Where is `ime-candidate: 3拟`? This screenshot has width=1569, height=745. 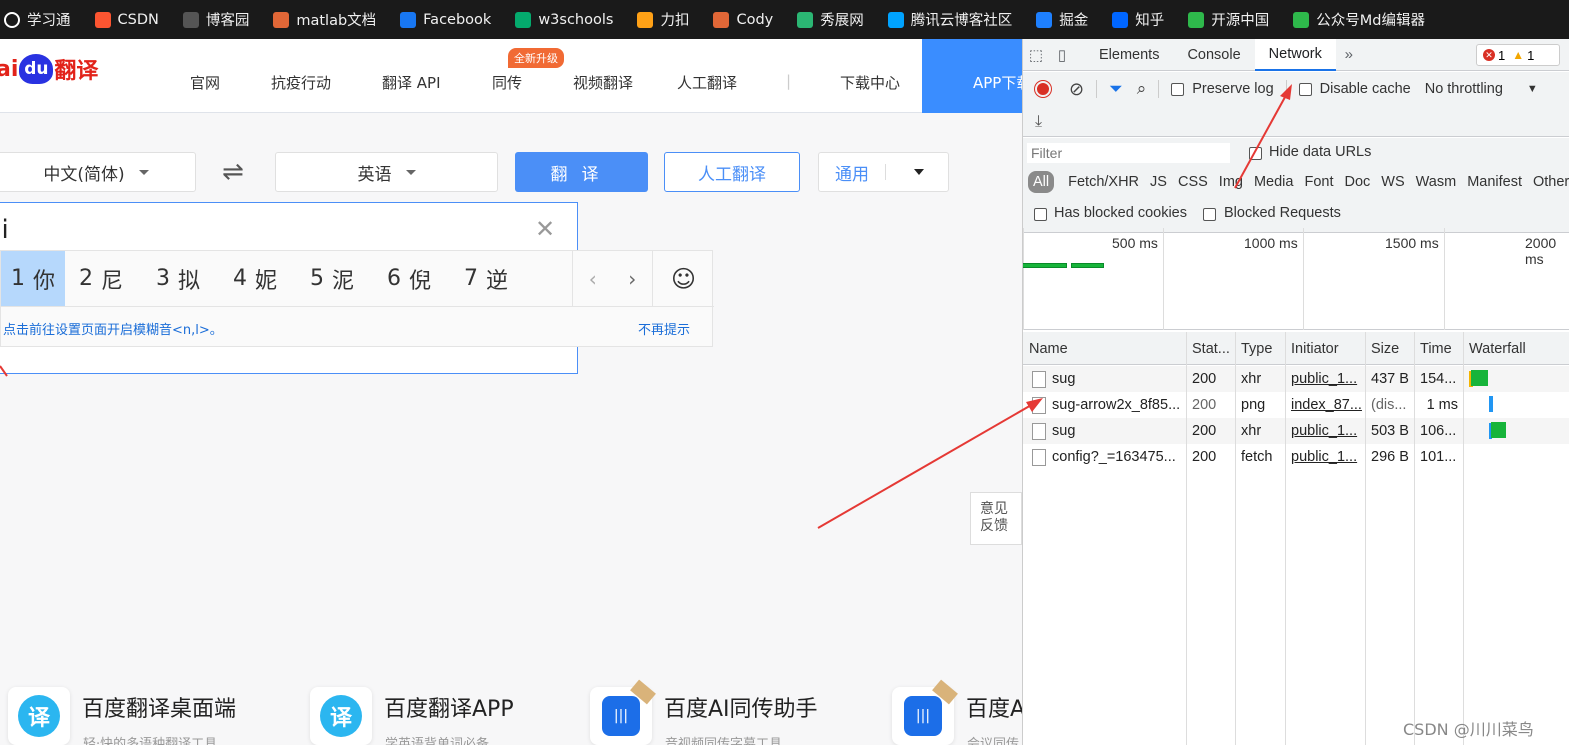 ime-candidate: 3拟 is located at coordinates (180, 278).